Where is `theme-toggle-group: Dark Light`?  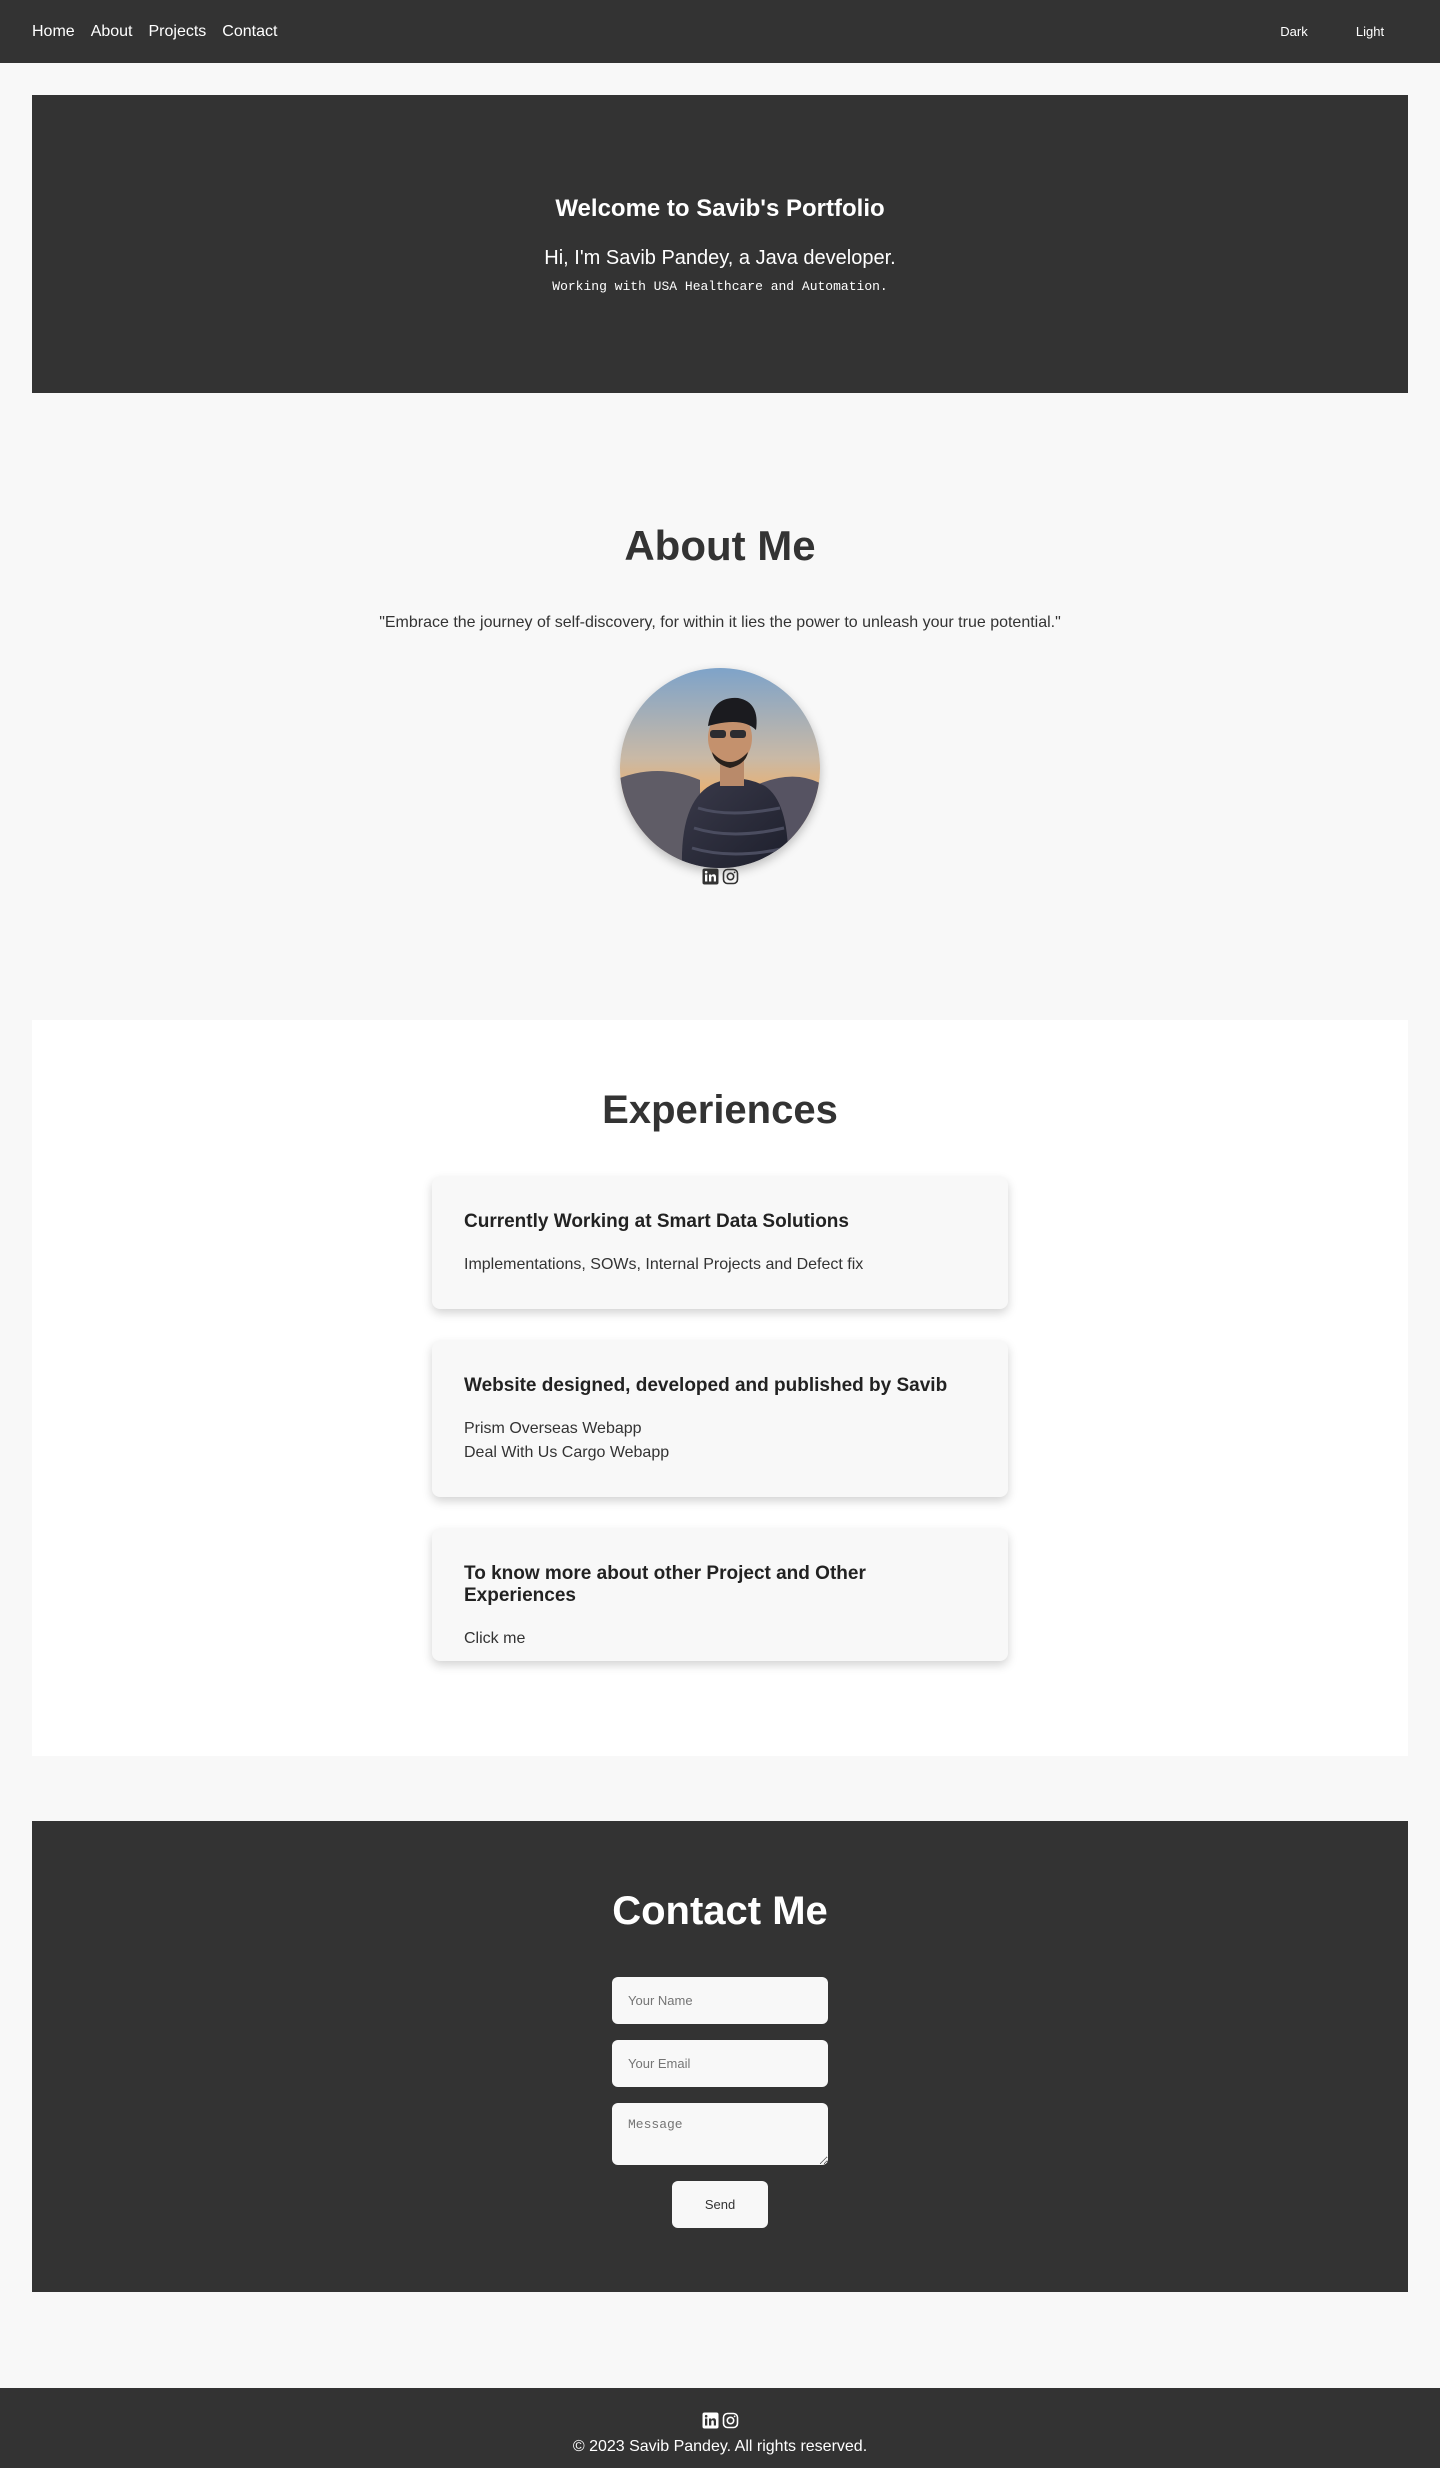 theme-toggle-group: Dark Light is located at coordinates (1332, 32).